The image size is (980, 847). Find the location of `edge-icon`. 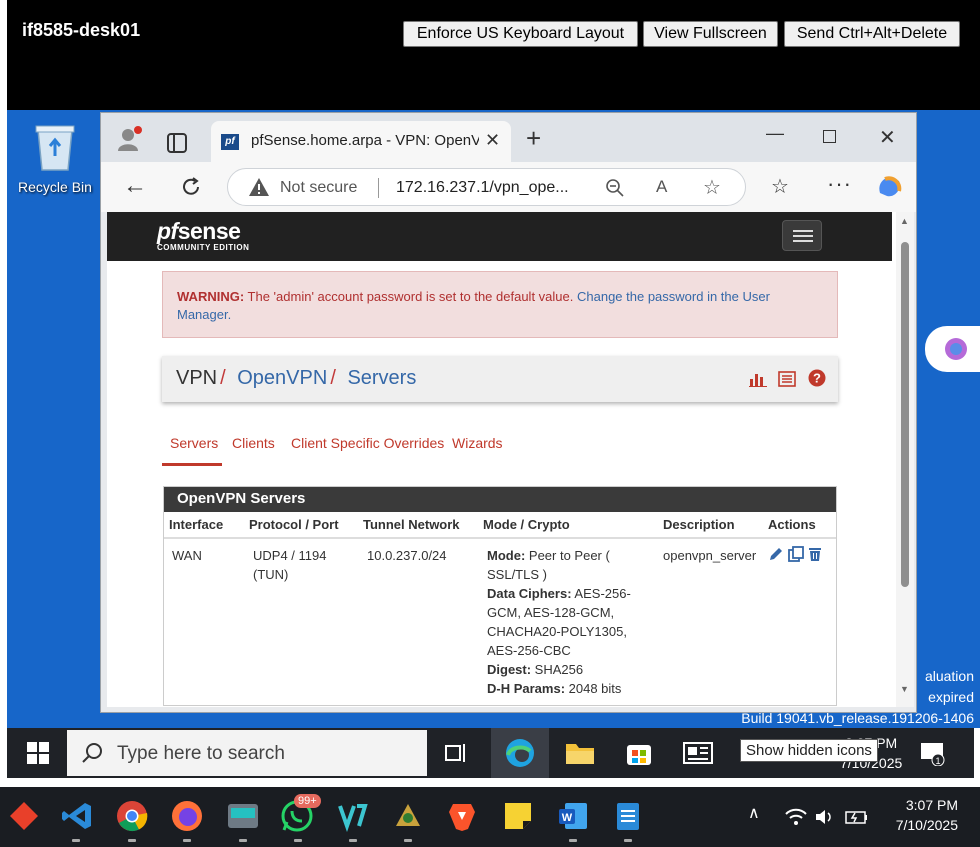

edge-icon is located at coordinates (520, 753).